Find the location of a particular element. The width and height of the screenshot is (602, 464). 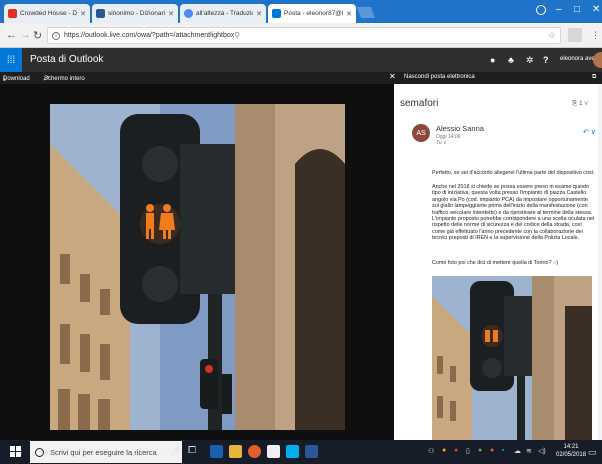

tab-title: Posta - eleonor87@hotm is located at coordinates (313, 13).